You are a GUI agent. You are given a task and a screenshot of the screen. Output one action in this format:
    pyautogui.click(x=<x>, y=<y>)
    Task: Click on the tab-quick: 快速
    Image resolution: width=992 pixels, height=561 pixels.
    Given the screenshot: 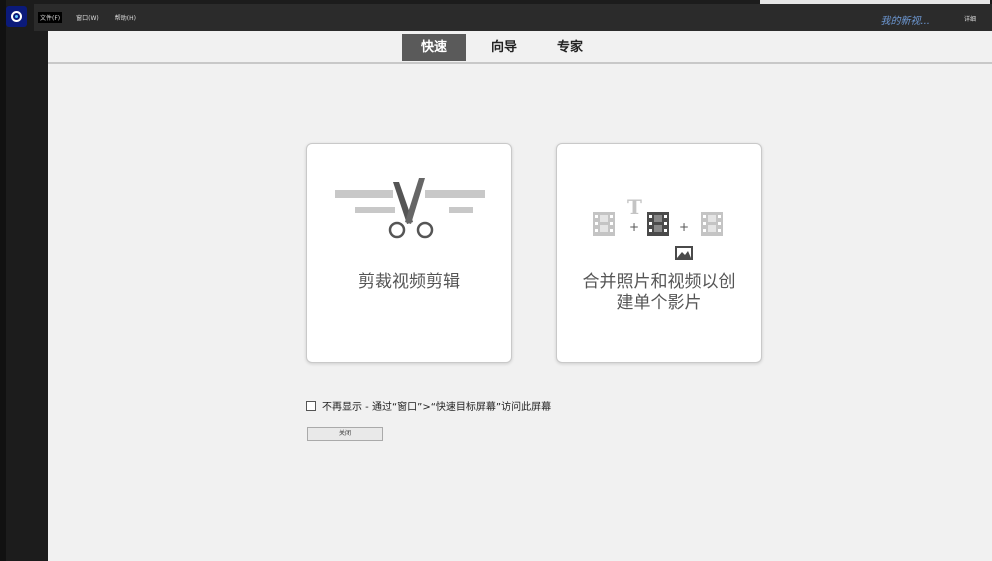 What is the action you would take?
    pyautogui.click(x=434, y=47)
    